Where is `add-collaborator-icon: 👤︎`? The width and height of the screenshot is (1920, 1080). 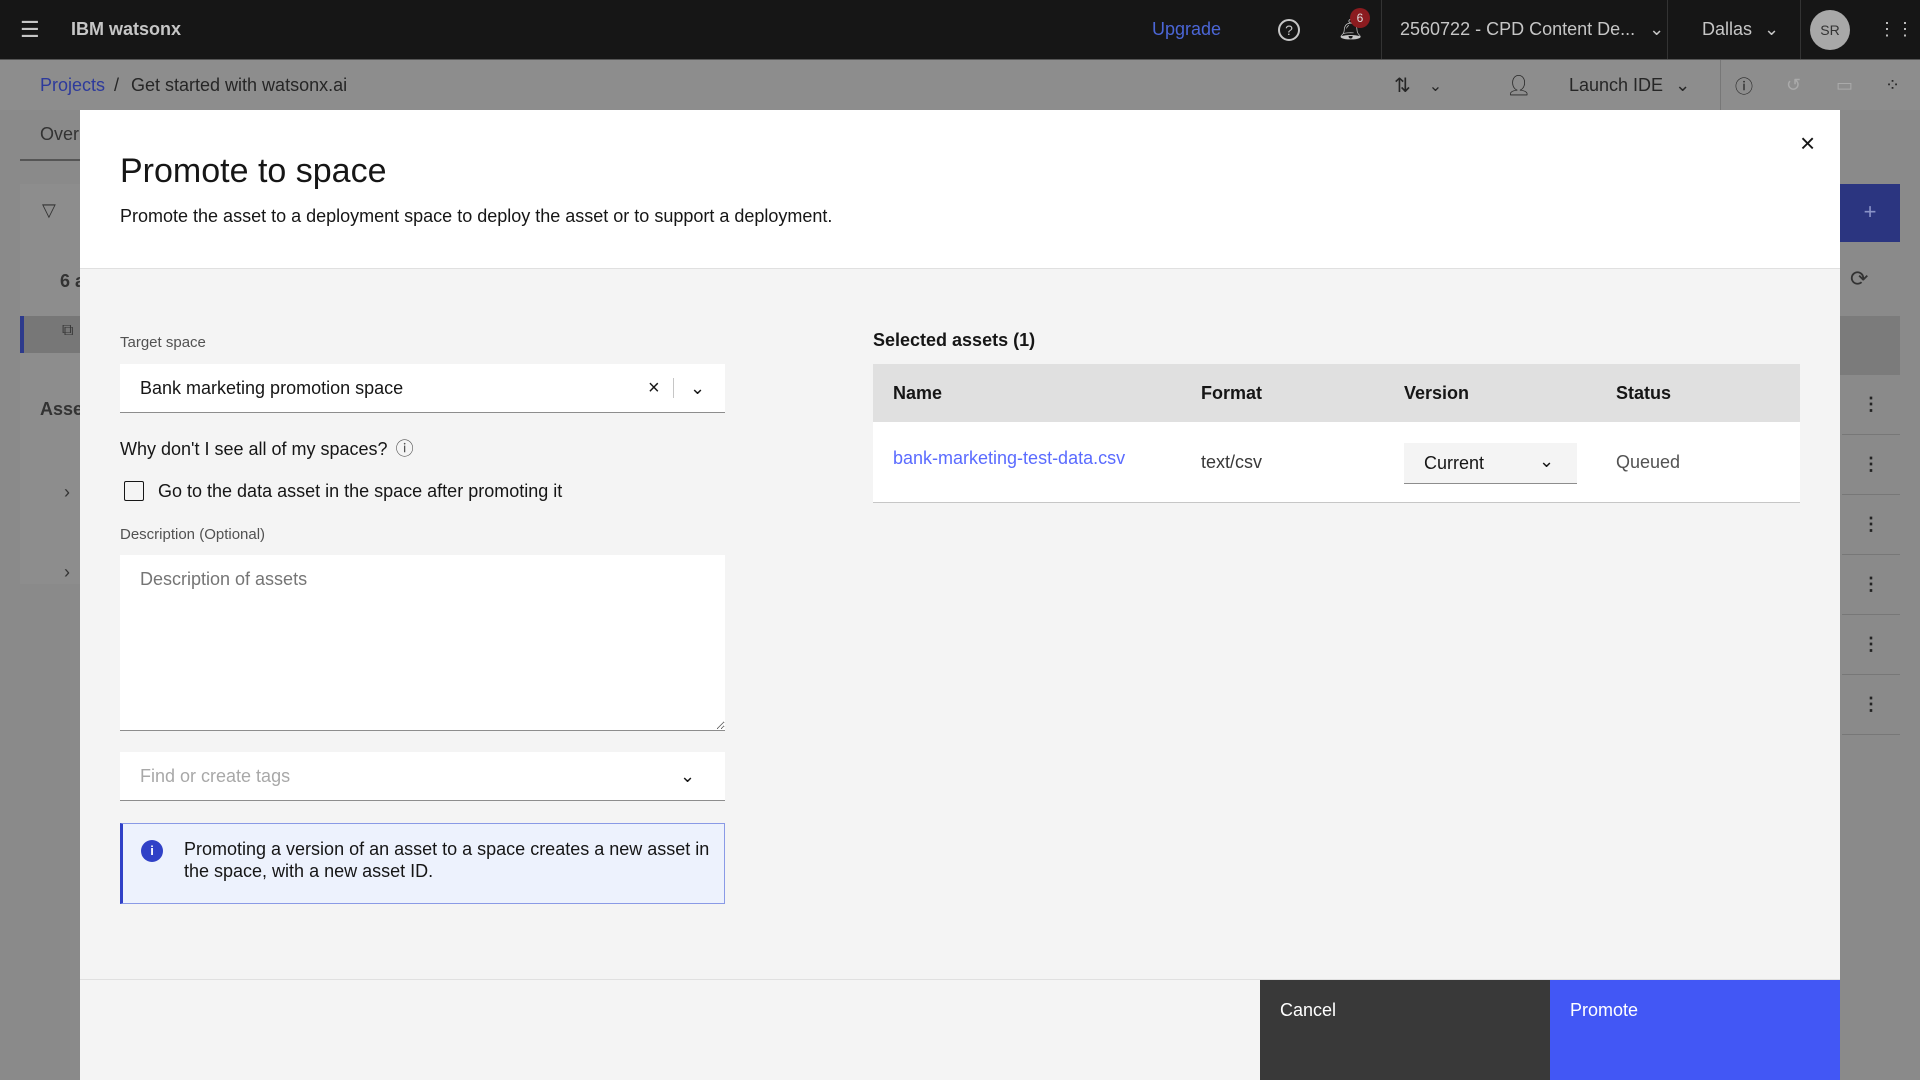
add-collaborator-icon: 👤︎ is located at coordinates (1518, 85).